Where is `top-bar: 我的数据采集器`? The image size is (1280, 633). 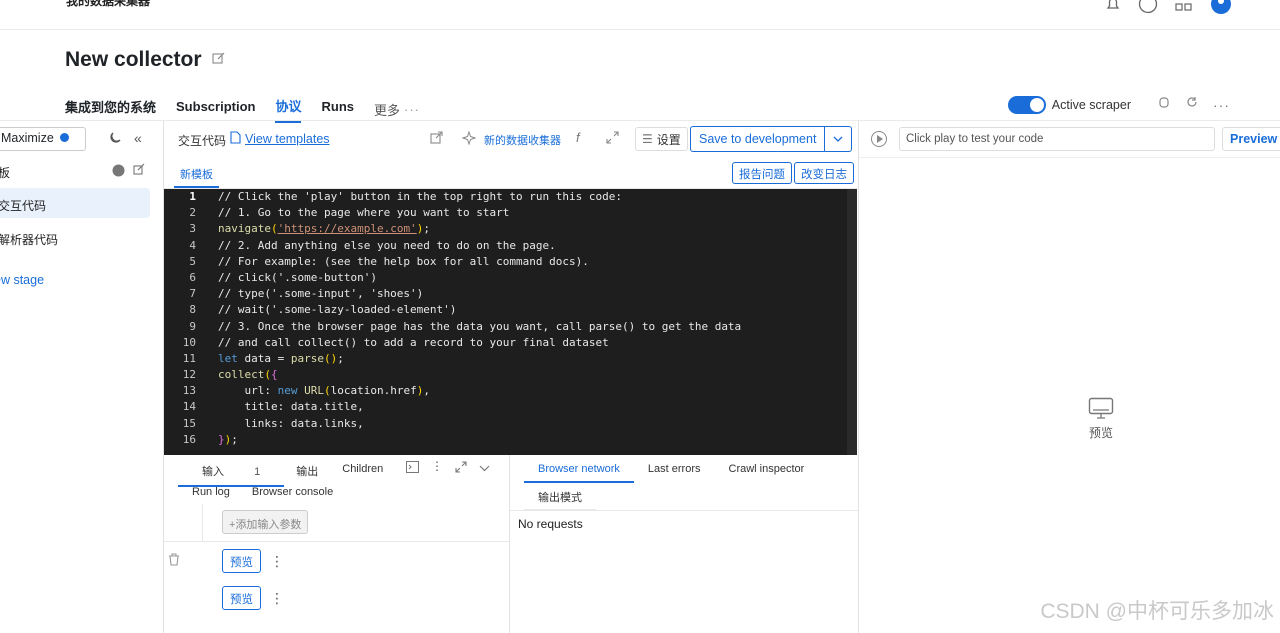 top-bar: 我的数据采集器 is located at coordinates (640, 15).